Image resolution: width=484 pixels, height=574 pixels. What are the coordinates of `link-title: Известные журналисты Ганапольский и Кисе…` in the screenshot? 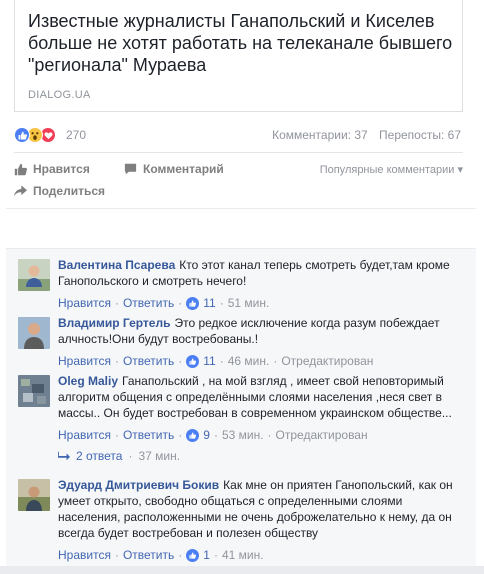 It's located at (243, 43).